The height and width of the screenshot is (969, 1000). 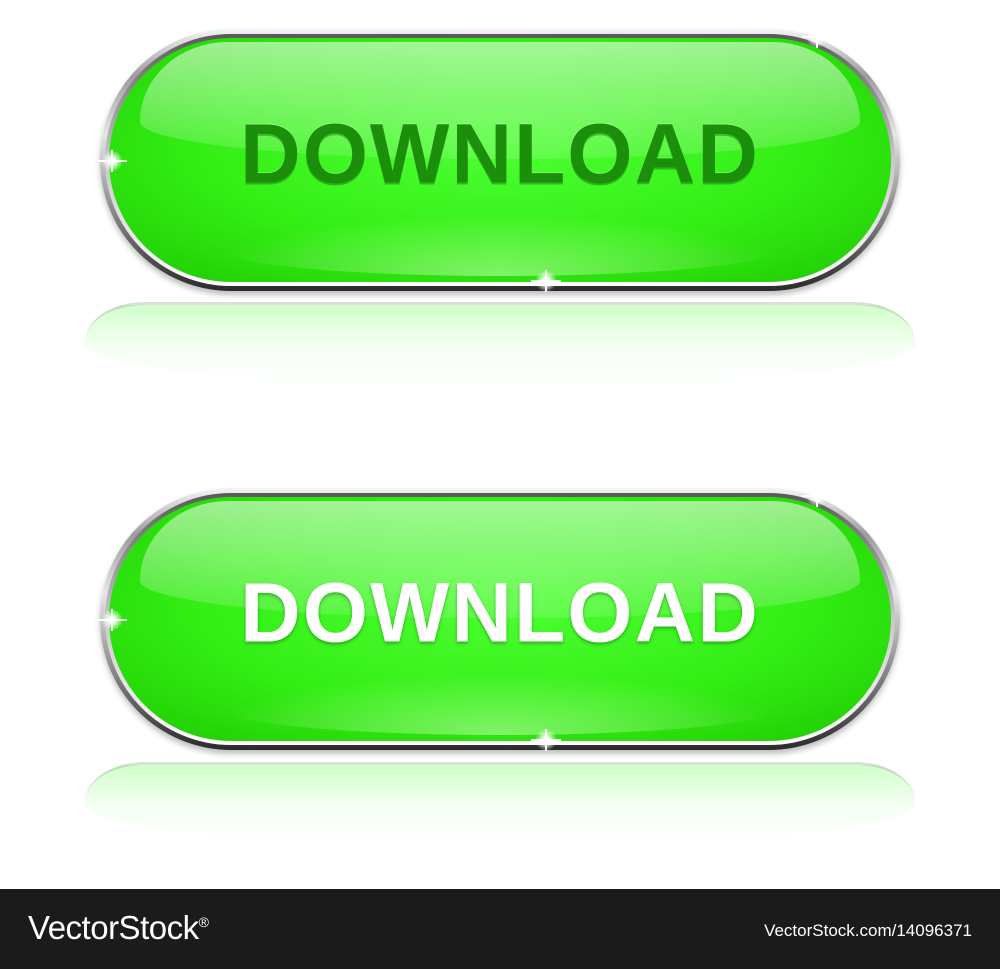 What do you see at coordinates (113, 927) in the screenshot?
I see `brand-text: VectorStock` at bounding box center [113, 927].